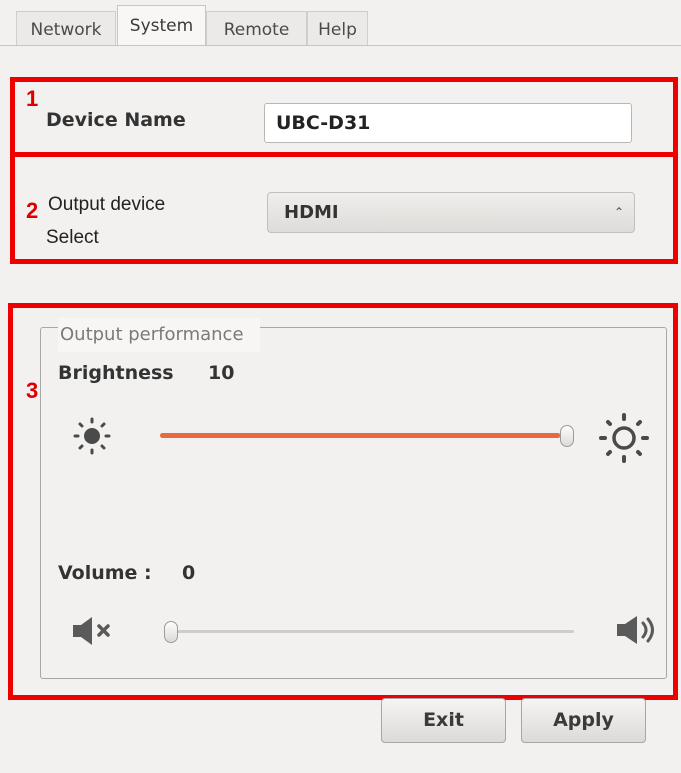 Image resolution: width=681 pixels, height=773 pixels. What do you see at coordinates (171, 632) in the screenshot?
I see `volume-slider-handle` at bounding box center [171, 632].